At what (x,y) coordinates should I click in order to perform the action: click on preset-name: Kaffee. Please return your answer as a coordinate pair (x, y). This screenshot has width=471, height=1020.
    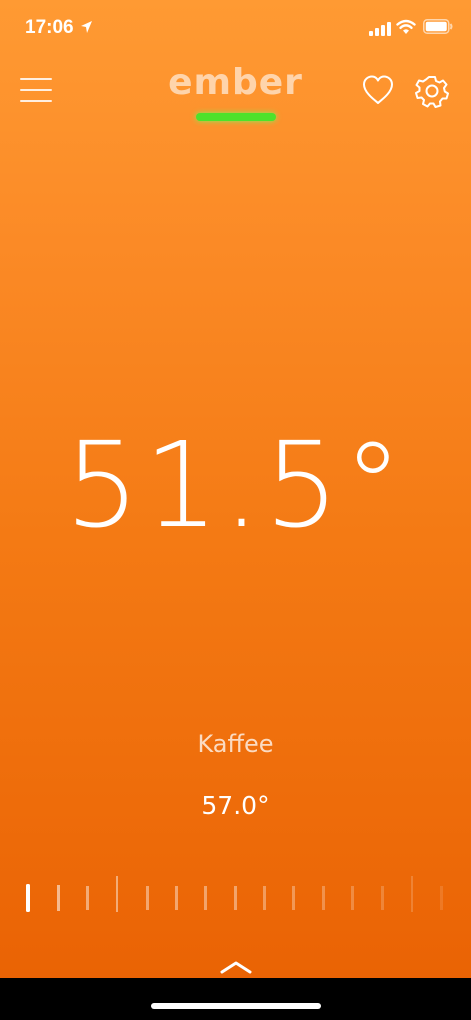
    Looking at the image, I should click on (235, 744).